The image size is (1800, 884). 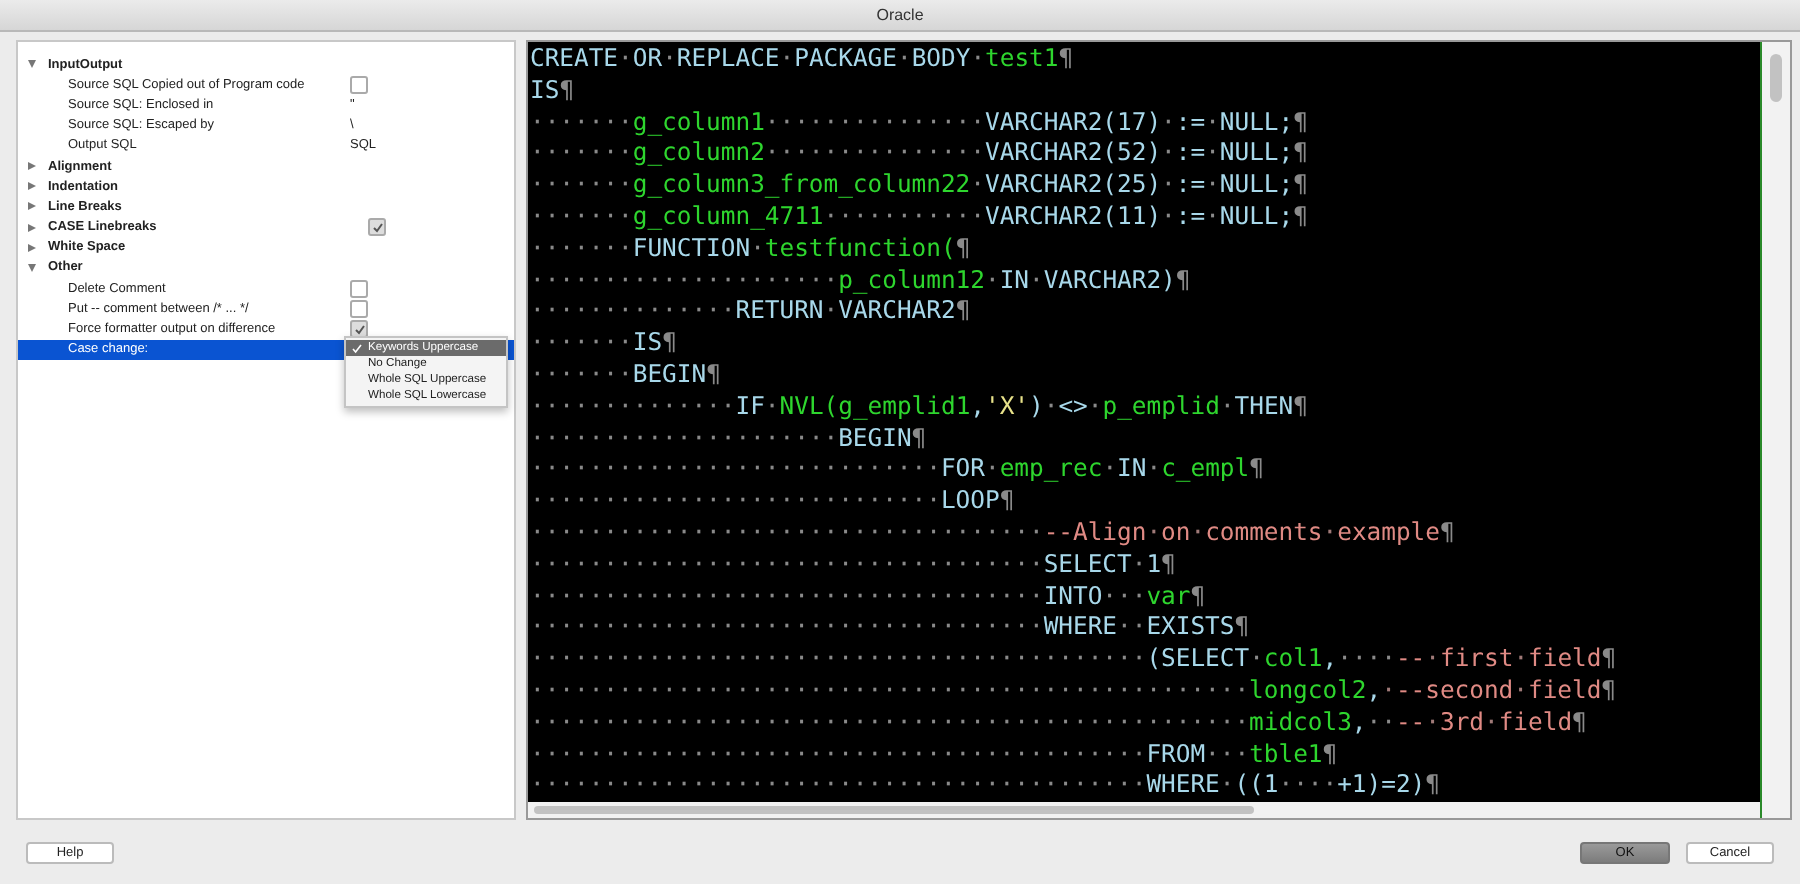 I want to click on code-line: ·······g_column3_from_column22·VARCHAR2(25)·:=·NULL;¶, so click(x=920, y=186).